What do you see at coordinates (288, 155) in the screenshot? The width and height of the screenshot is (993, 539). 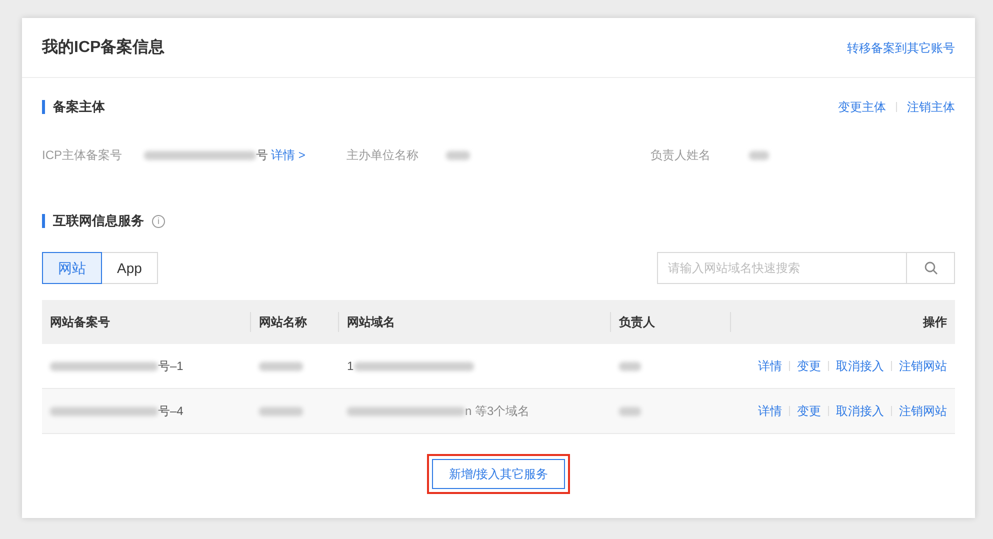 I see `details-link: 详情 >` at bounding box center [288, 155].